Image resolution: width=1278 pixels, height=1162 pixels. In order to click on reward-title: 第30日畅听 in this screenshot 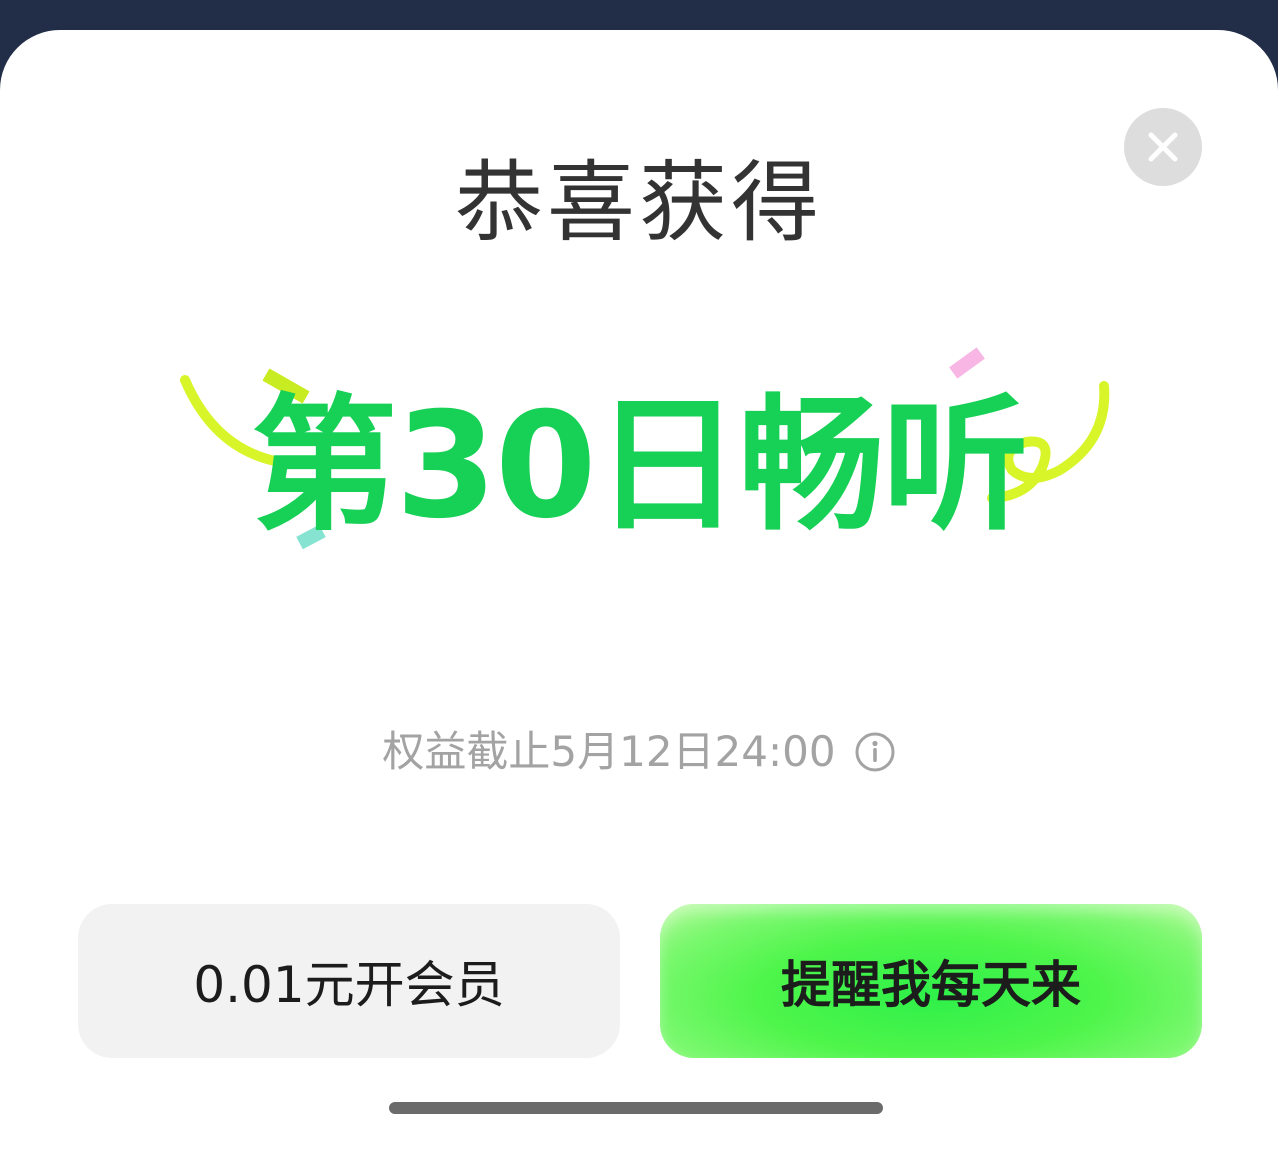, I will do `click(639, 466)`.